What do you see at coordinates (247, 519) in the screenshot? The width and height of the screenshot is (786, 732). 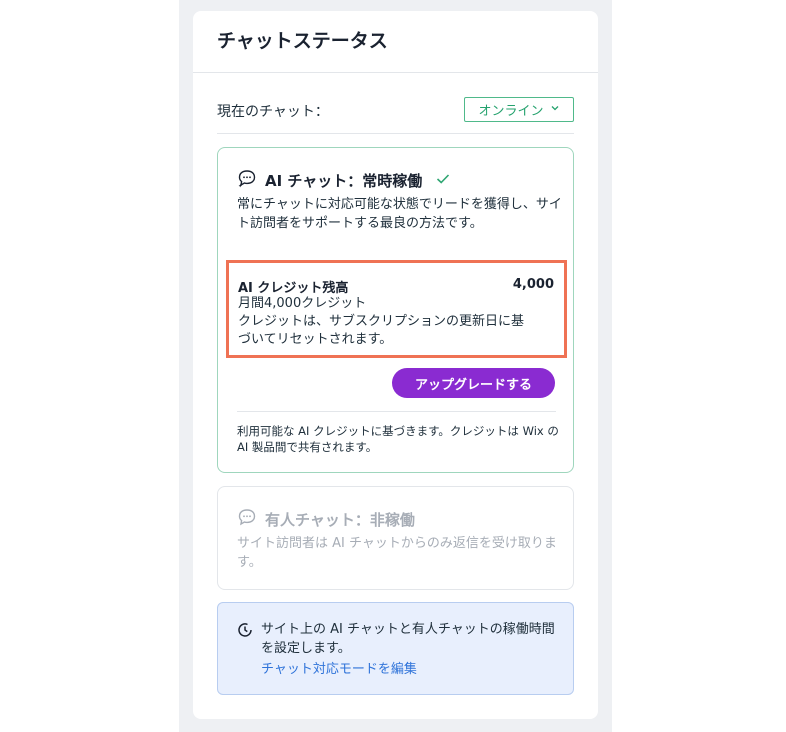 I see `chat-bubble-icon` at bounding box center [247, 519].